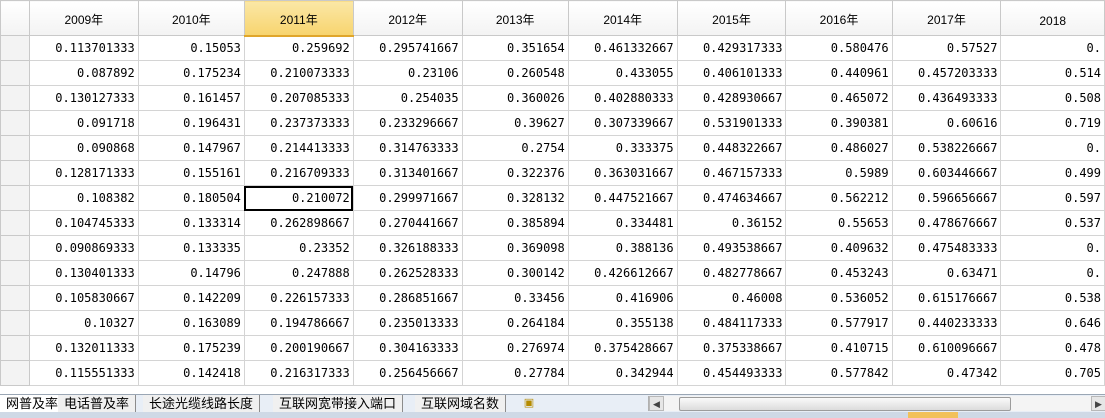 This screenshot has width=1105, height=418. Describe the element at coordinates (731, 298) in the screenshot. I see `table-cell: 0.46008` at that location.